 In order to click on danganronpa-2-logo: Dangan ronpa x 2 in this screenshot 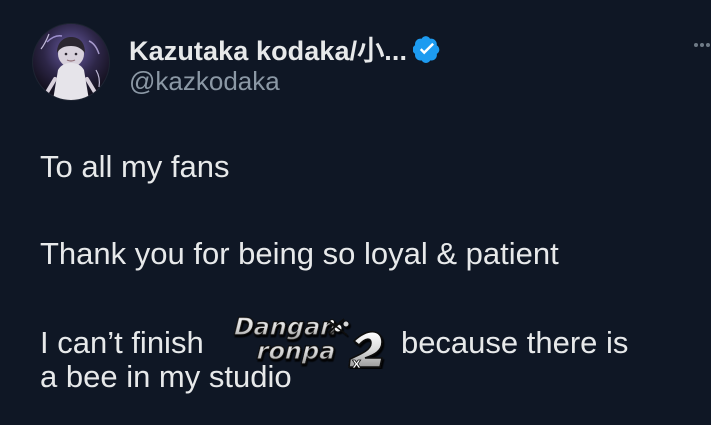, I will do `click(304, 341)`.